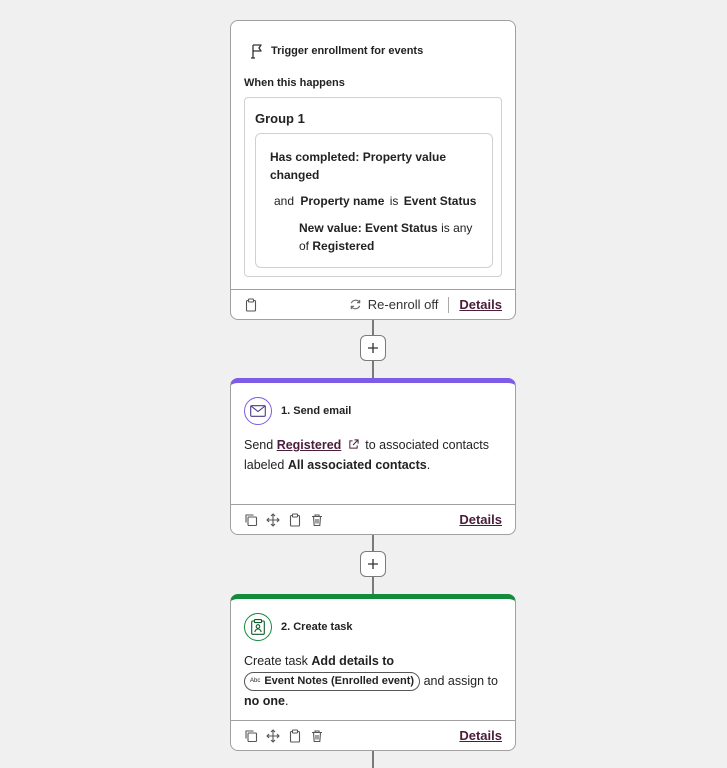 The height and width of the screenshot is (768, 727). I want to click on property-token: Abc Event Notes (Enrolled event), so click(332, 682).